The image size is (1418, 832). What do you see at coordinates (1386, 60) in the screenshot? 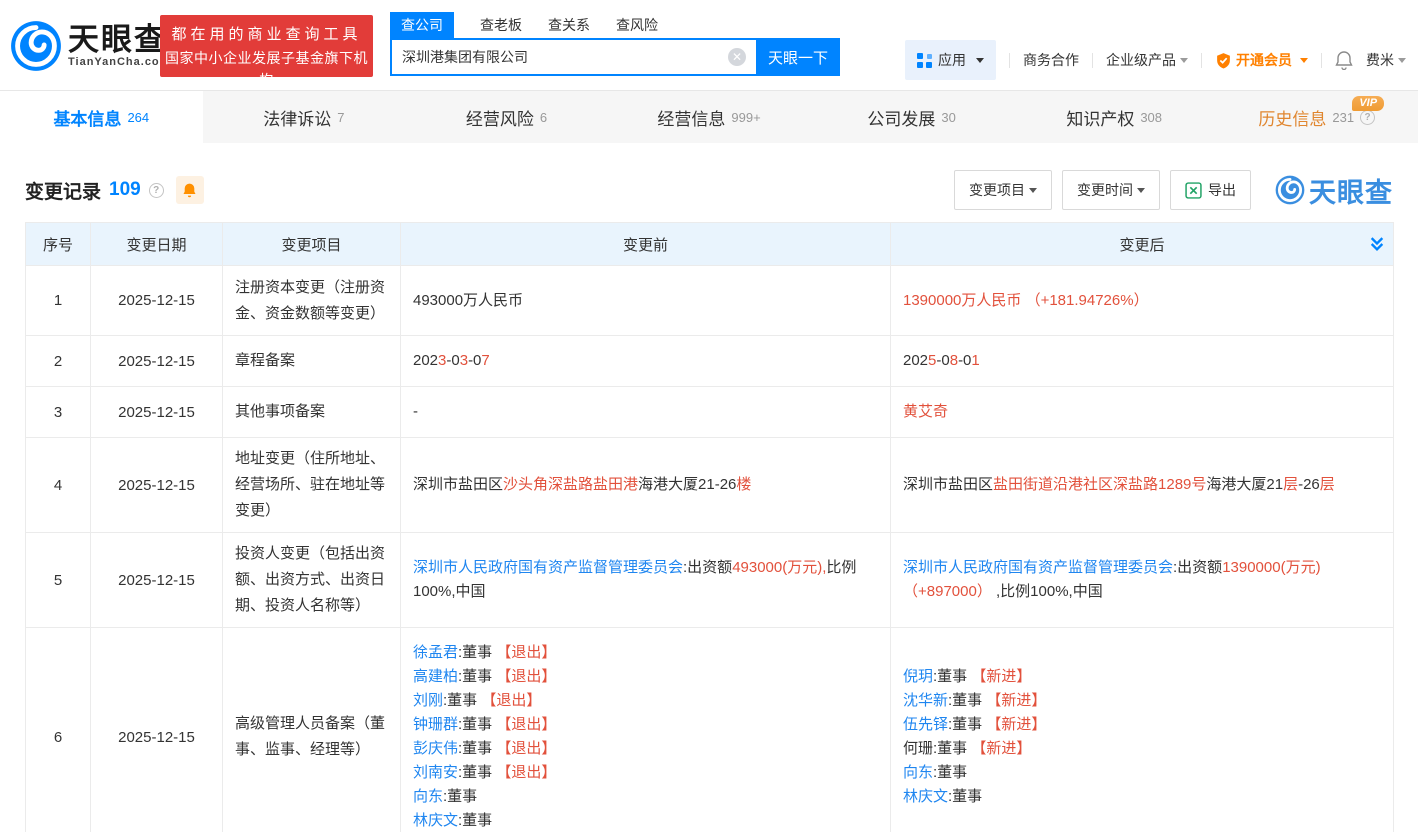
I see `user-menu: 费米` at bounding box center [1386, 60].